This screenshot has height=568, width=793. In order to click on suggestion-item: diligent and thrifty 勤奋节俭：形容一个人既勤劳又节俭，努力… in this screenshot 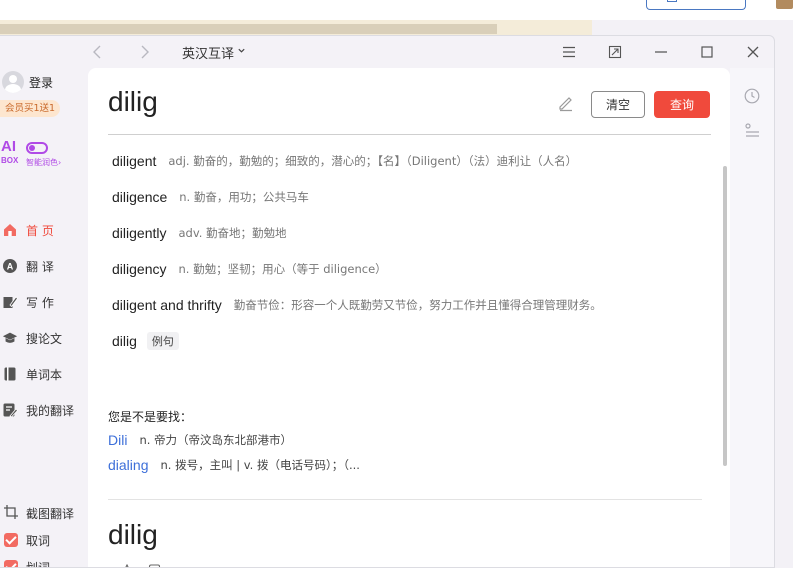, I will do `click(357, 305)`.